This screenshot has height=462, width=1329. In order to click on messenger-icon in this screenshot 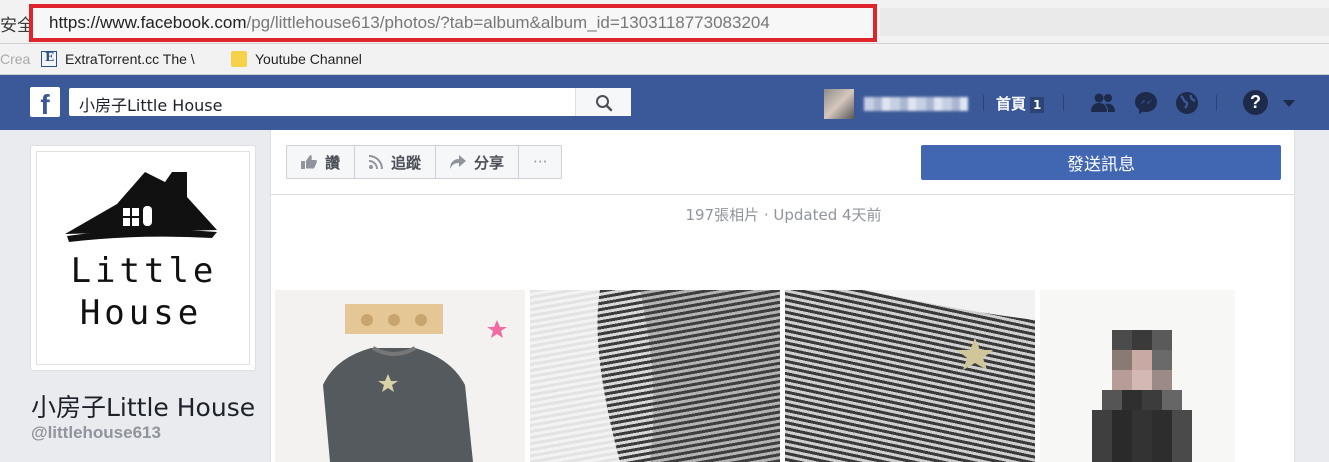, I will do `click(1146, 103)`.